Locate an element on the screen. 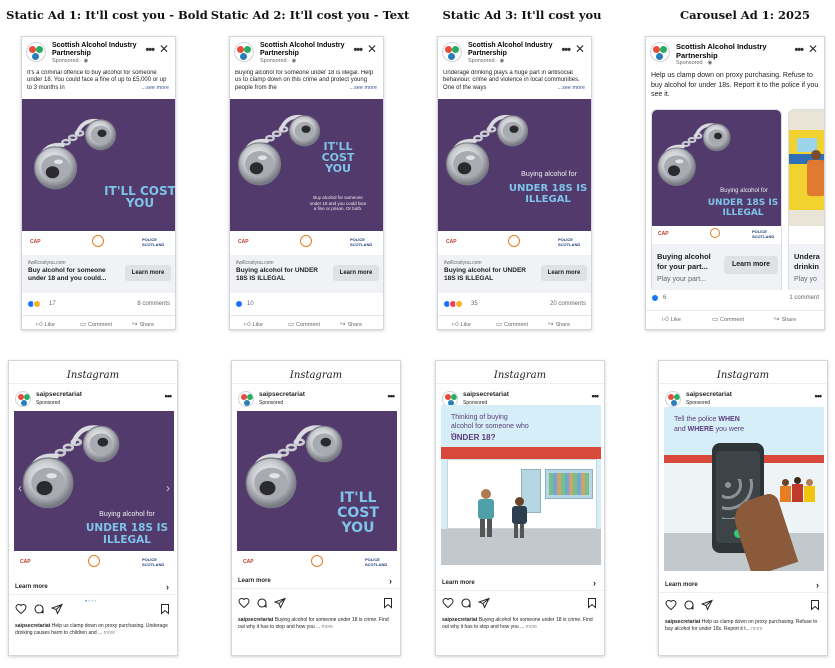 The height and width of the screenshot is (668, 835). carousel-next-icon: › is located at coordinates (168, 488).